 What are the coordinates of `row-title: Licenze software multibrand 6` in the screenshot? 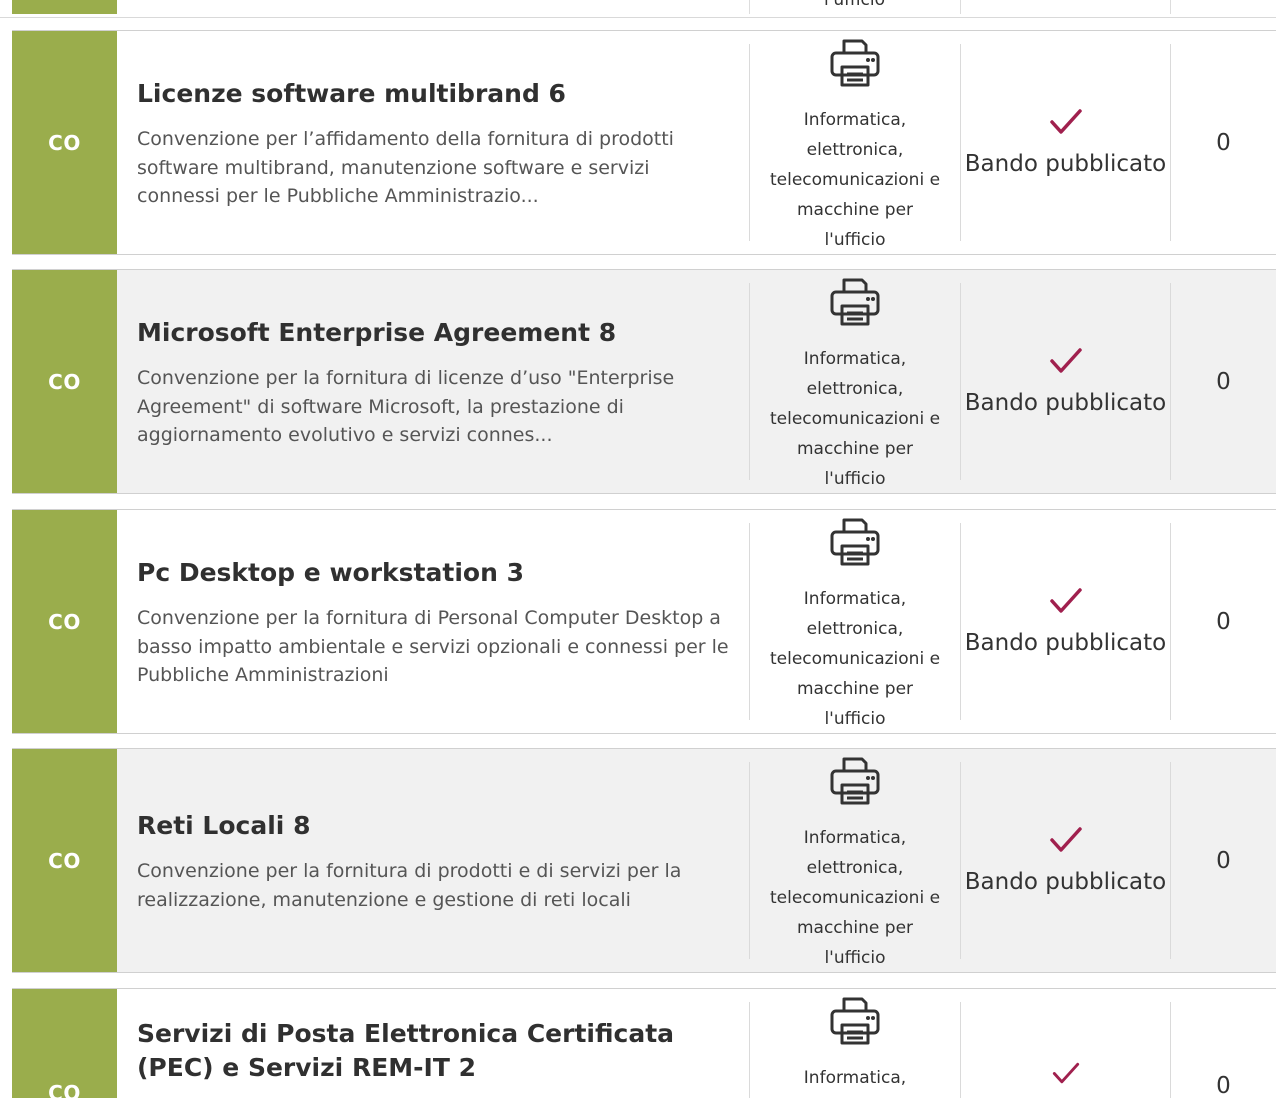 It's located at (437, 94).